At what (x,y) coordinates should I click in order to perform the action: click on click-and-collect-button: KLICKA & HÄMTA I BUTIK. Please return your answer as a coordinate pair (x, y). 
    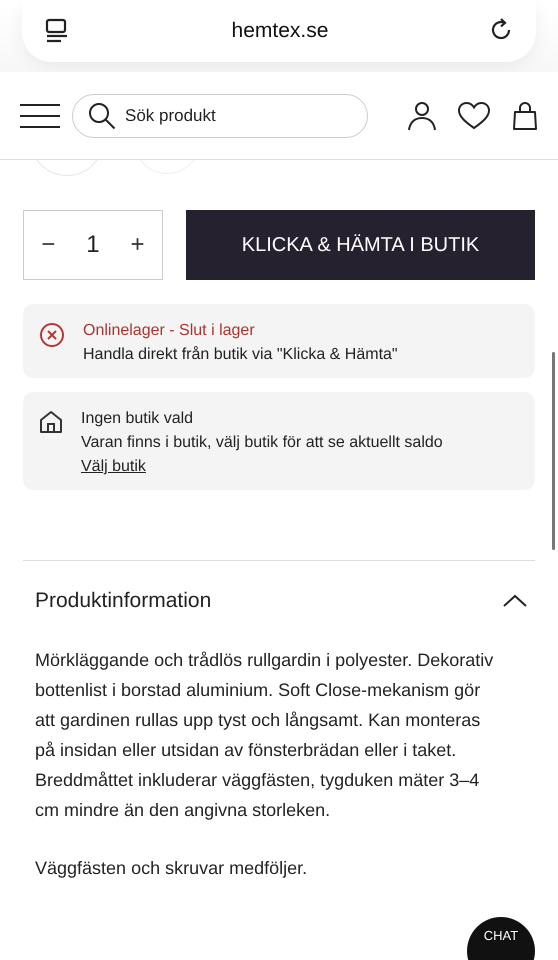
    Looking at the image, I should click on (360, 245).